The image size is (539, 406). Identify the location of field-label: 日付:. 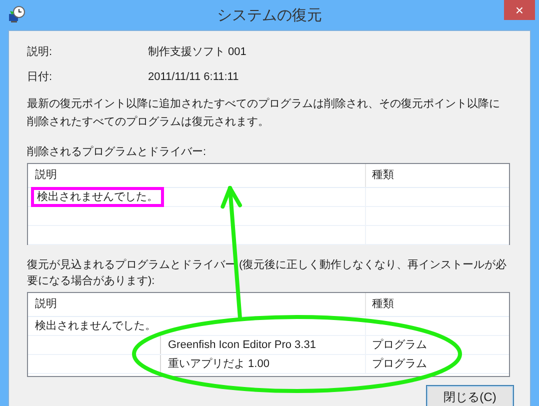
(40, 78).